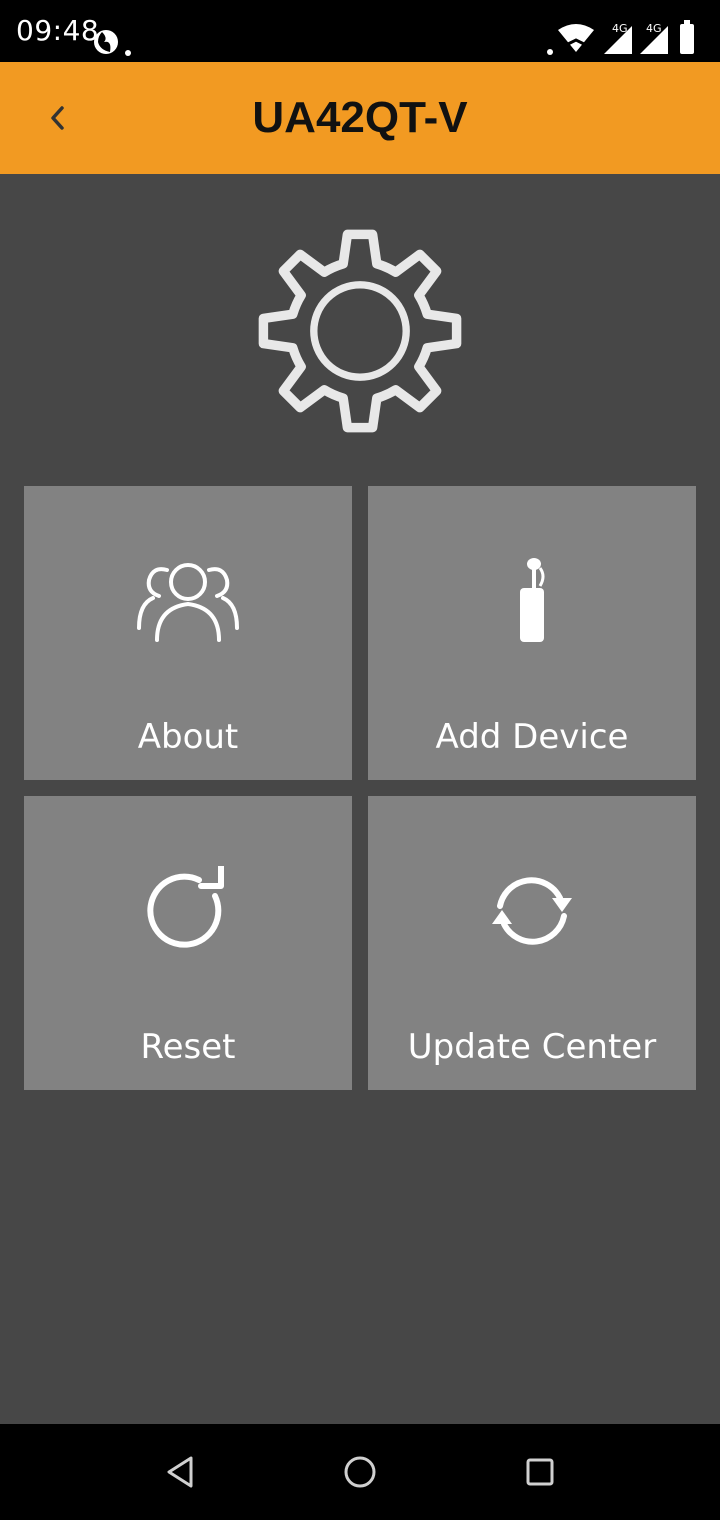 Image resolution: width=720 pixels, height=1520 pixels. I want to click on update-center-tile: Update Center, so click(532, 943).